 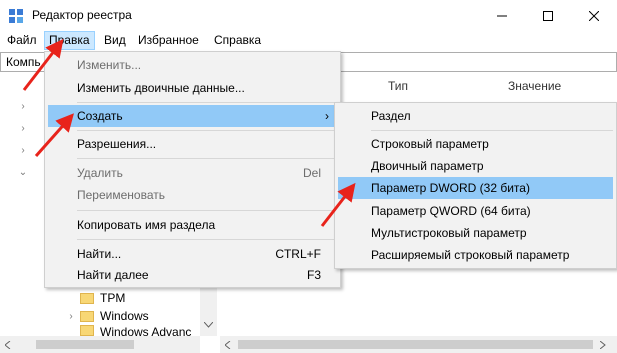 What do you see at coordinates (54, 135) in the screenshot?
I see `arrow-to-new-item` at bounding box center [54, 135].